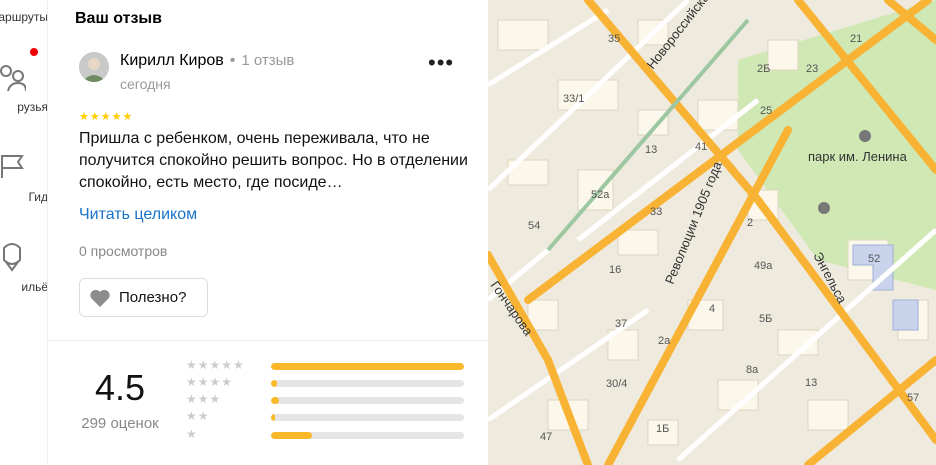  Describe the element at coordinates (268, 60) in the screenshot. I see `author-reviews-count: 1 отзыв` at that location.